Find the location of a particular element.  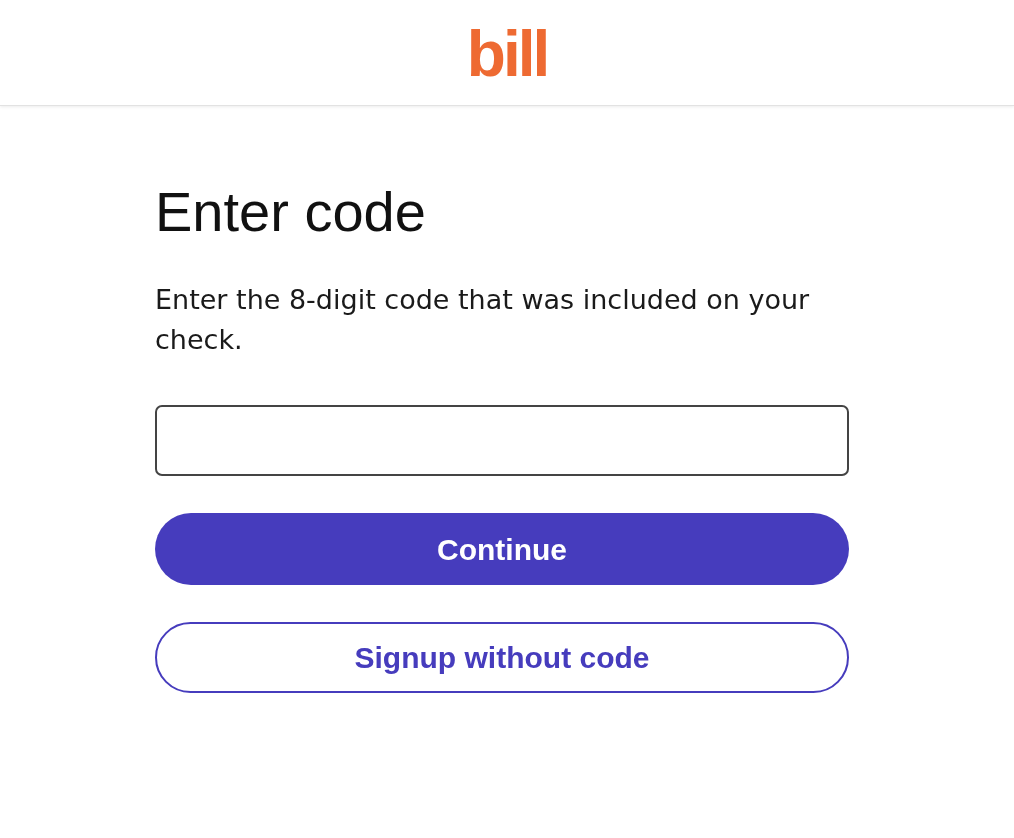

page-heading: Enter code is located at coordinates (291, 212).